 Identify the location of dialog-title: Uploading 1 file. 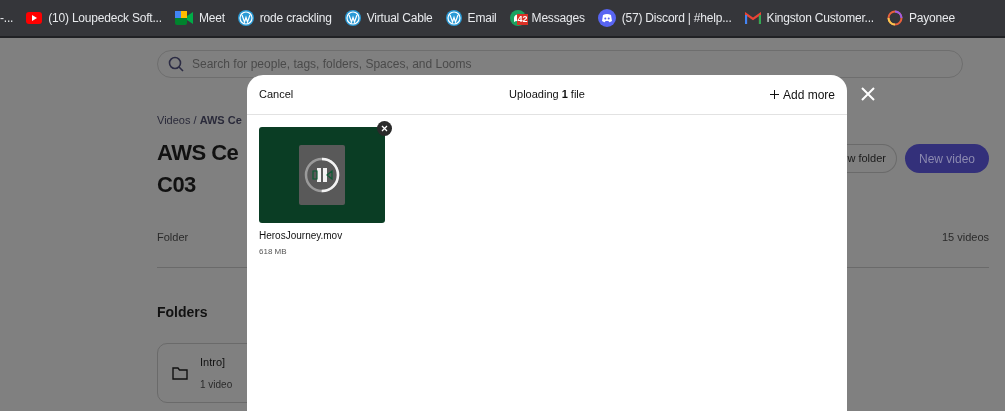
(547, 95).